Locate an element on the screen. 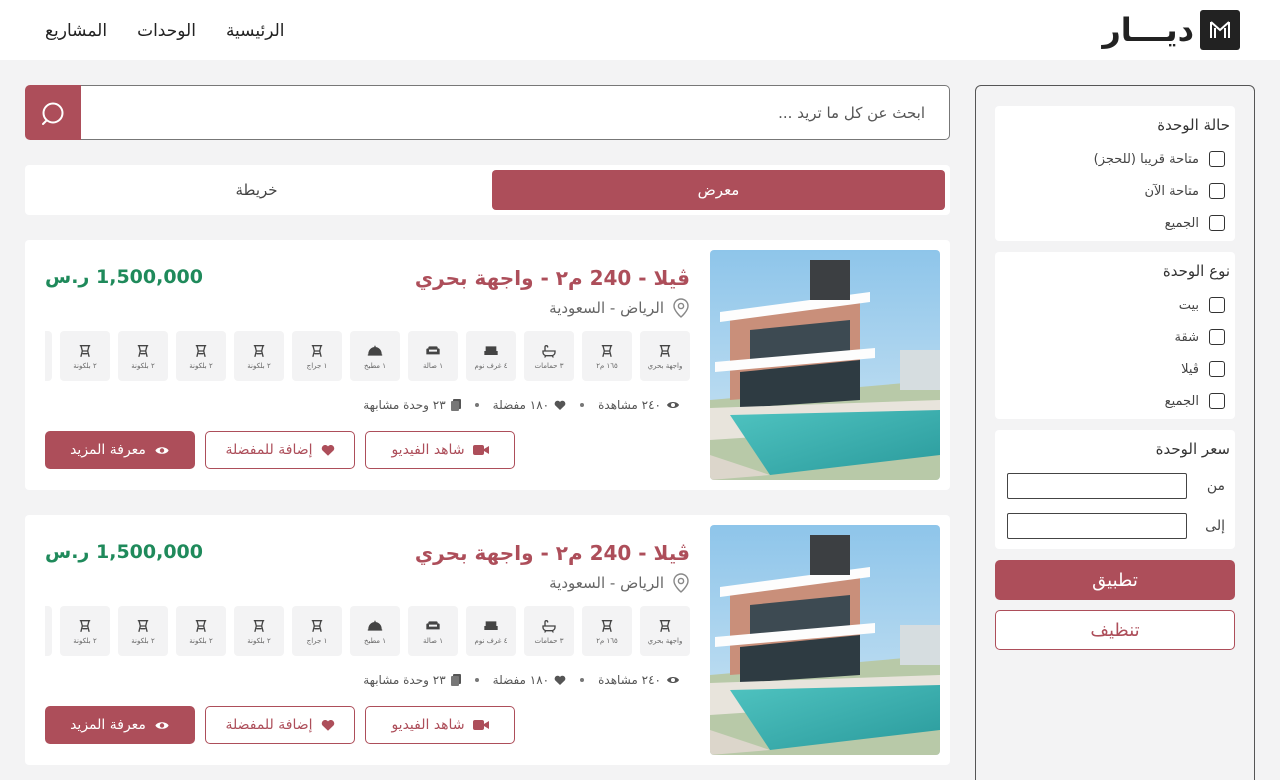  status-option-now: متاحة الآن is located at coordinates (1184, 191).